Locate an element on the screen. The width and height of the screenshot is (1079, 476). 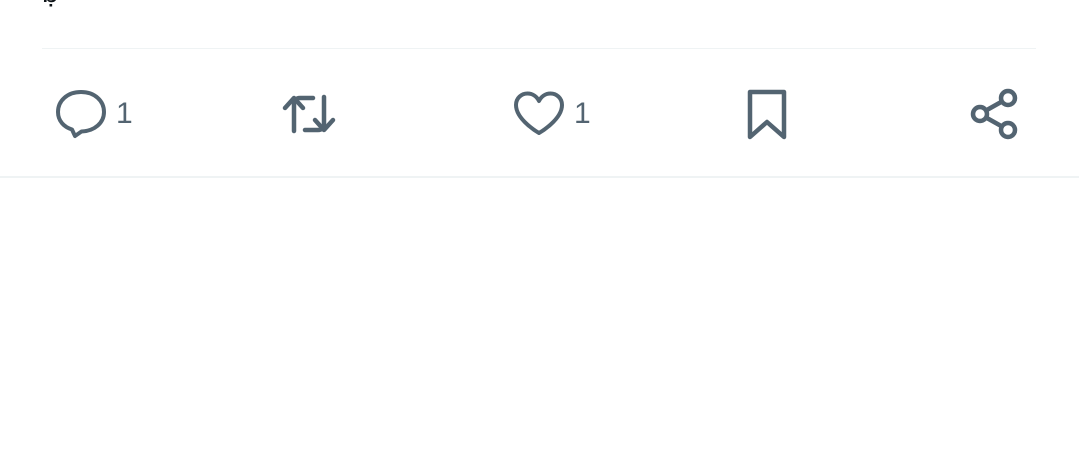
retweet-button is located at coordinates (312, 114).